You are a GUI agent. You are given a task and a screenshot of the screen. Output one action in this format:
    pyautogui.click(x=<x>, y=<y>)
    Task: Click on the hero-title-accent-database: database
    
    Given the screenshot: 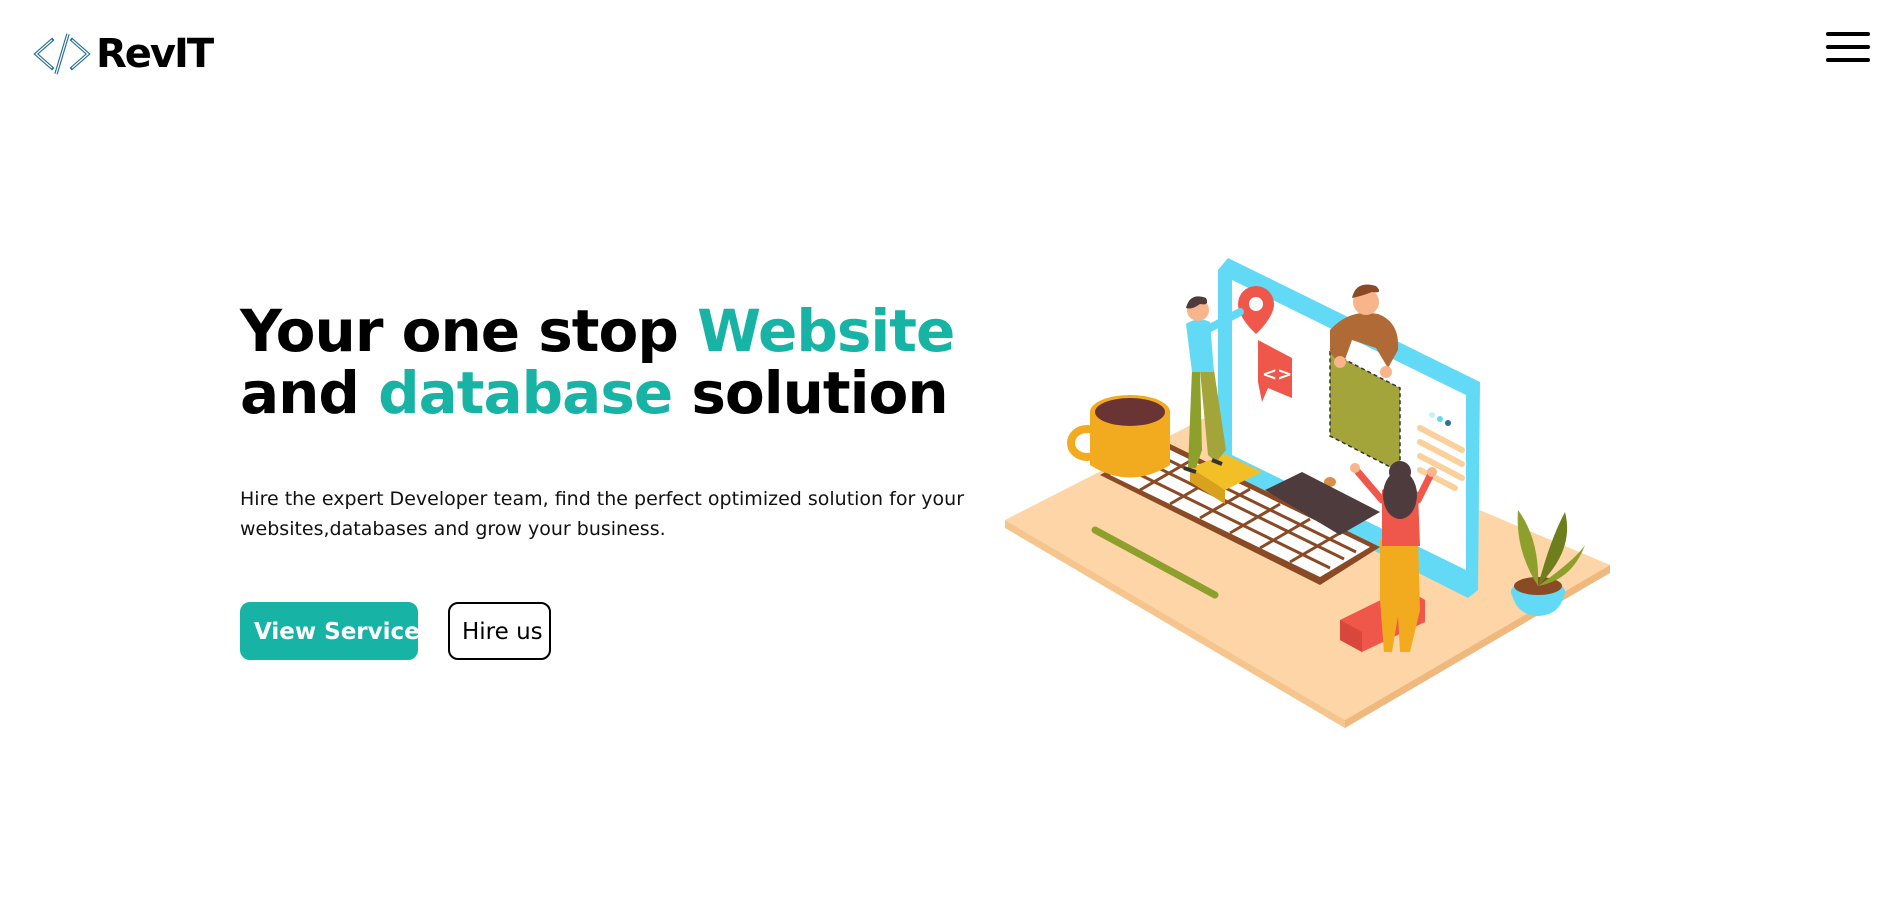 What is the action you would take?
    pyautogui.click(x=525, y=393)
    